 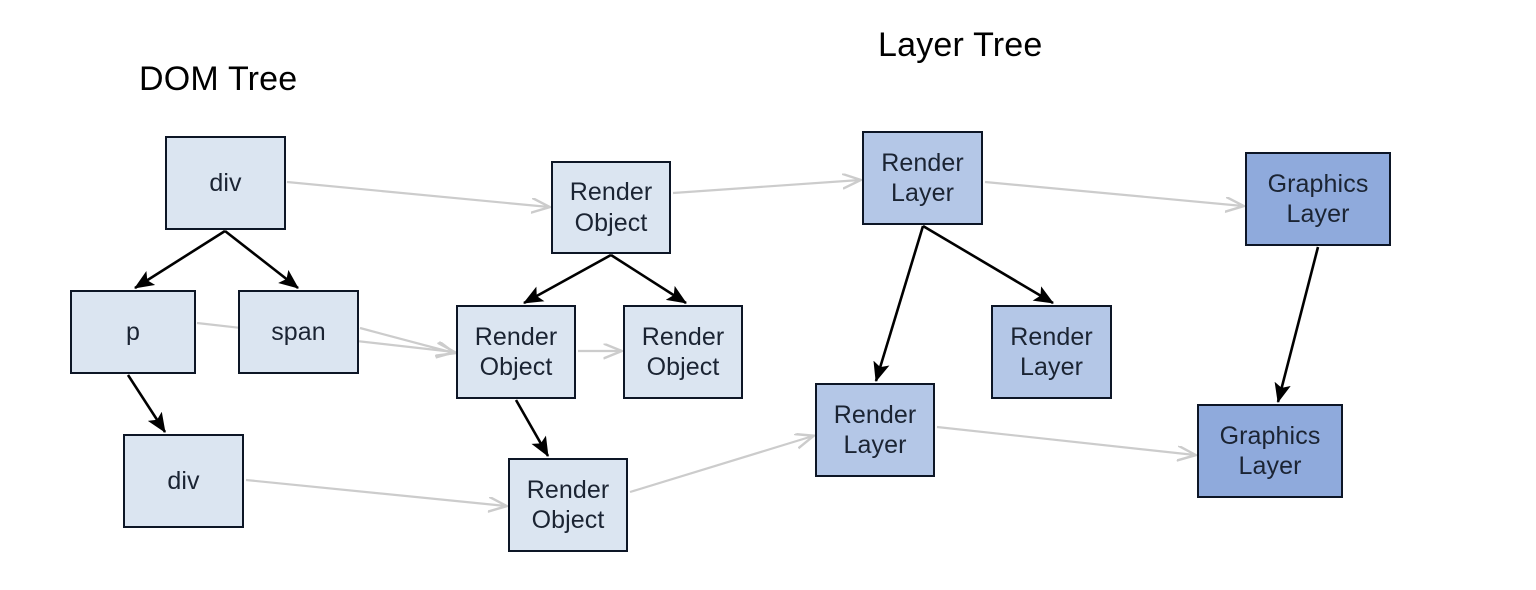 I want to click on node-dom-p: p, so click(x=133, y=332).